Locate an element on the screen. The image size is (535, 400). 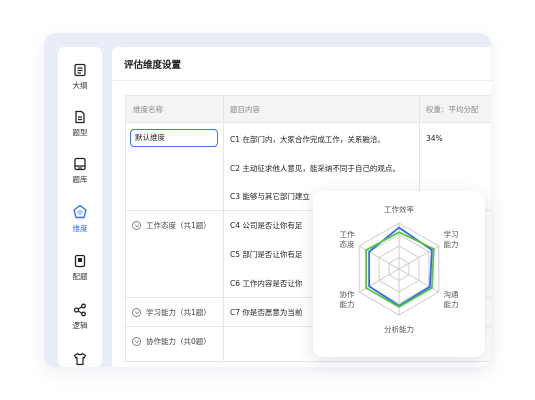
group-label: 工作态度（共1题） is located at coordinates (178, 225).